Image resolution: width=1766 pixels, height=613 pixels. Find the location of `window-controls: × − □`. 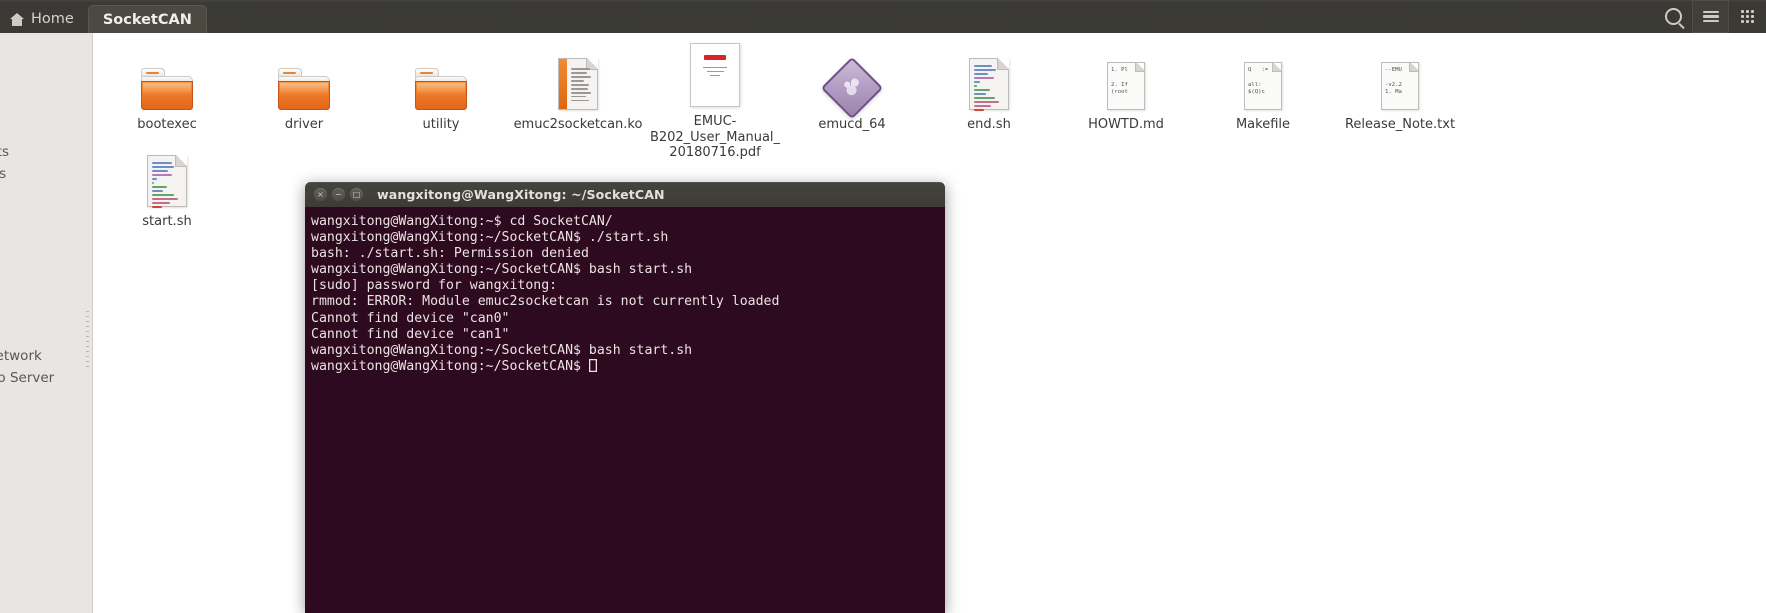

window-controls: × − □ is located at coordinates (338, 194).